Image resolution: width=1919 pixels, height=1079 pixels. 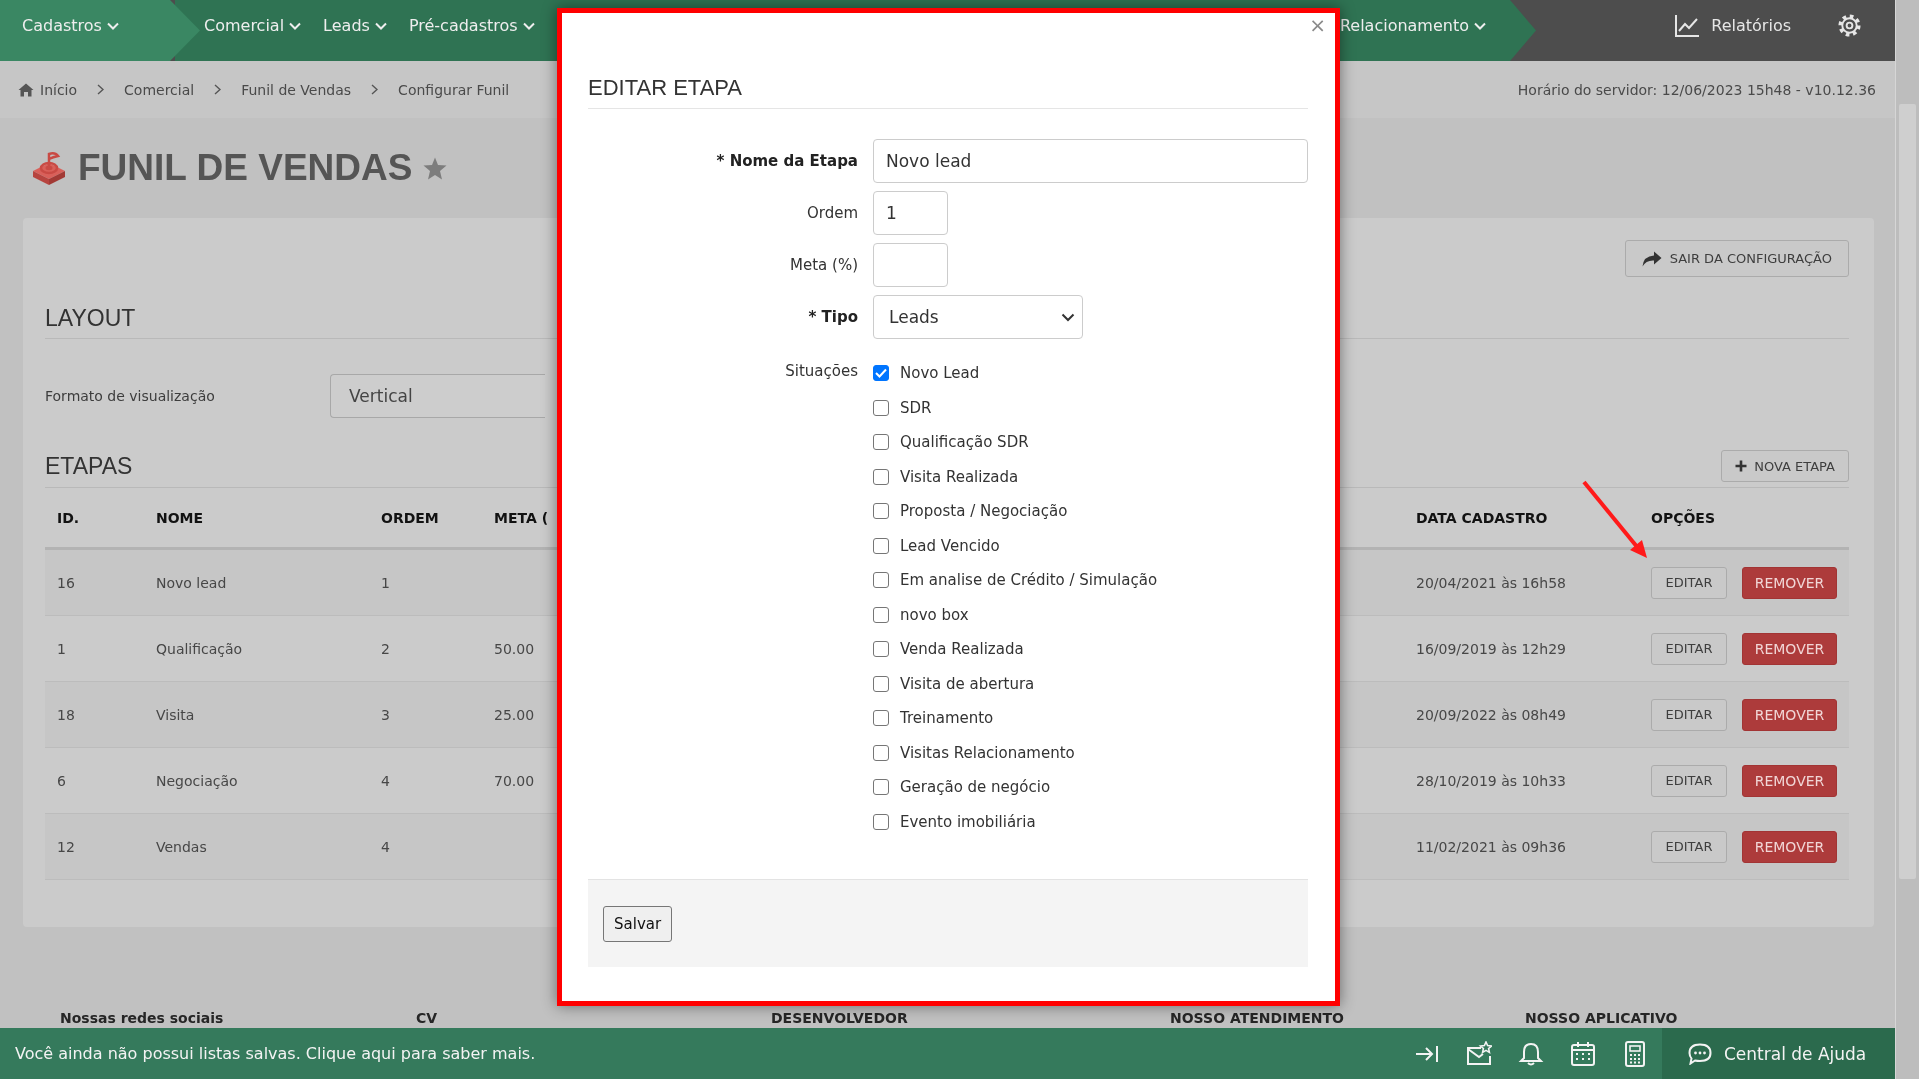 What do you see at coordinates (410, 517) in the screenshot?
I see `column-header: ORDEM` at bounding box center [410, 517].